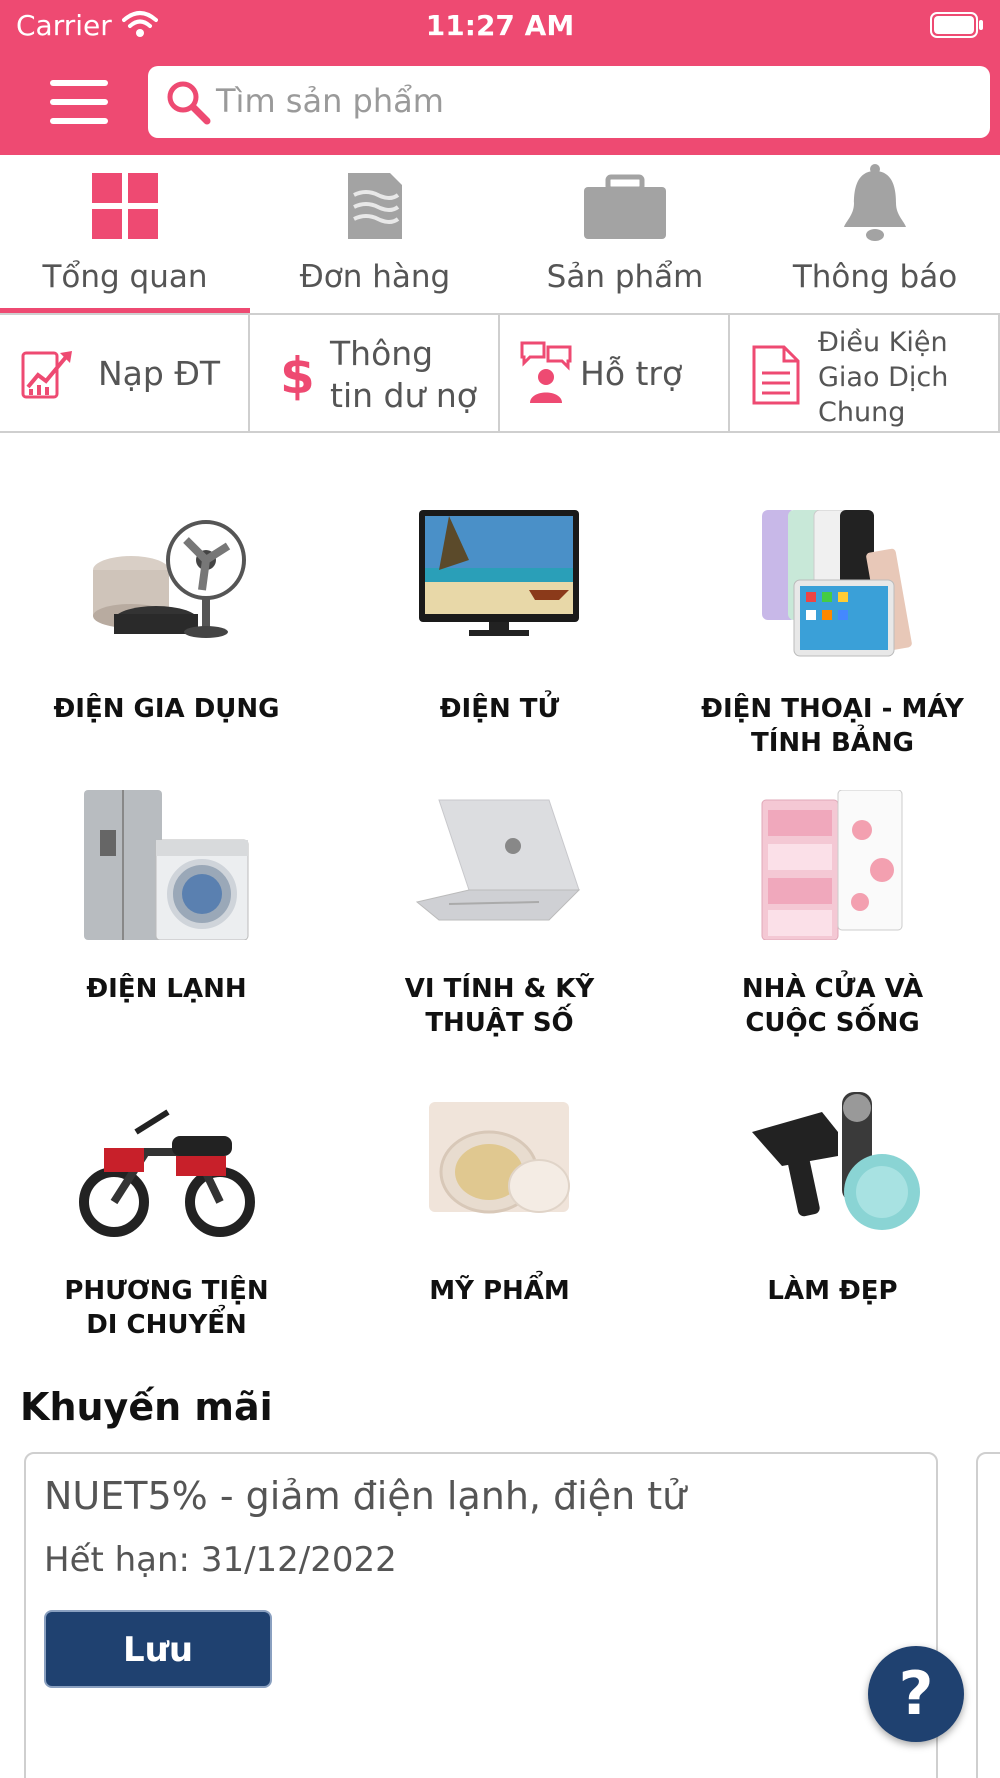  What do you see at coordinates (916, 1694) in the screenshot?
I see `help-button: ?` at bounding box center [916, 1694].